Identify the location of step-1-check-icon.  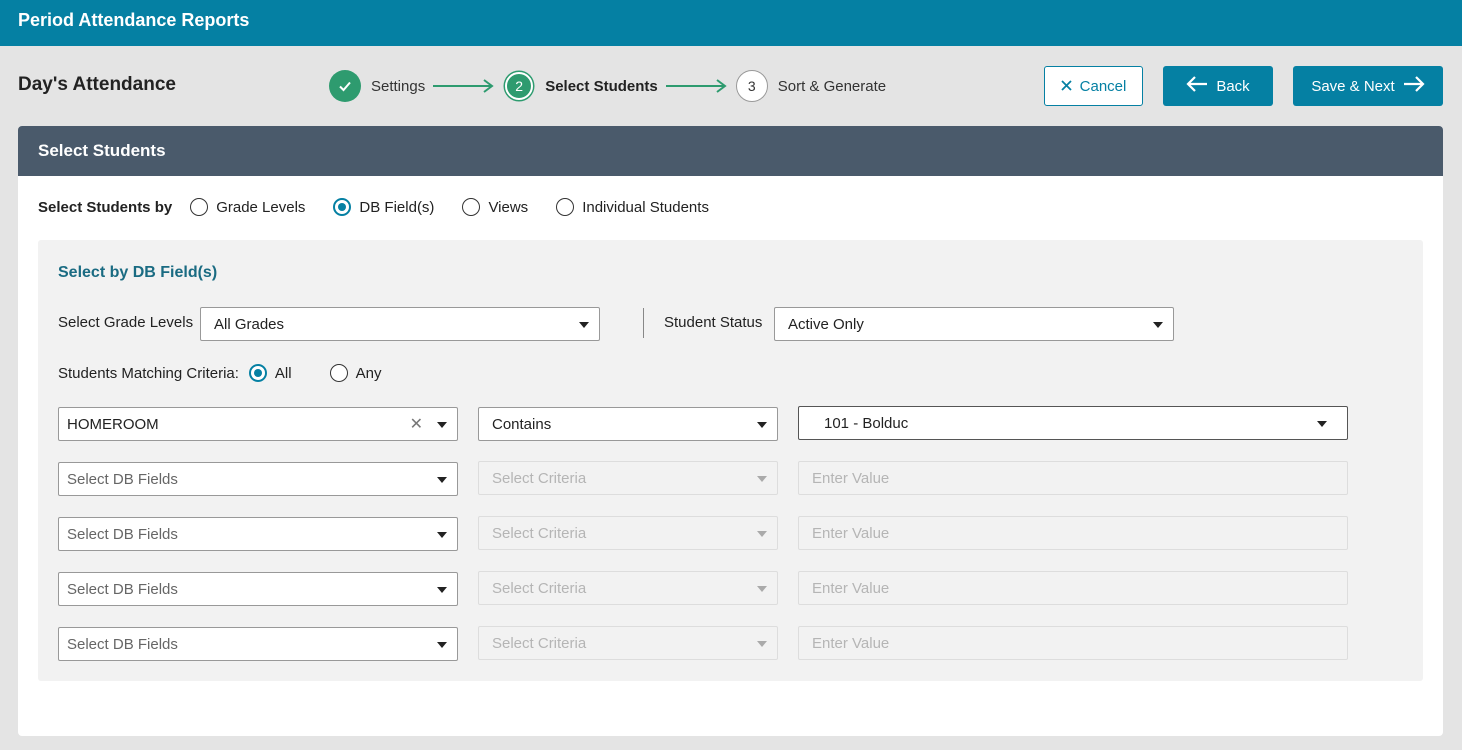
(345, 86).